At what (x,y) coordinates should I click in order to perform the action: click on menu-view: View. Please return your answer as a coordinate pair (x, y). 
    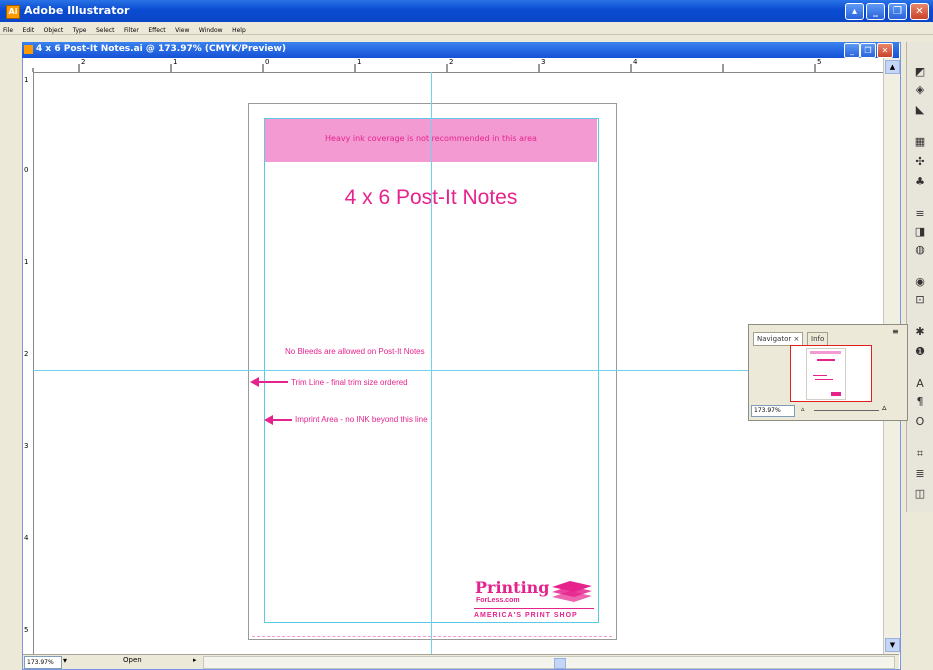
    Looking at the image, I should click on (182, 31).